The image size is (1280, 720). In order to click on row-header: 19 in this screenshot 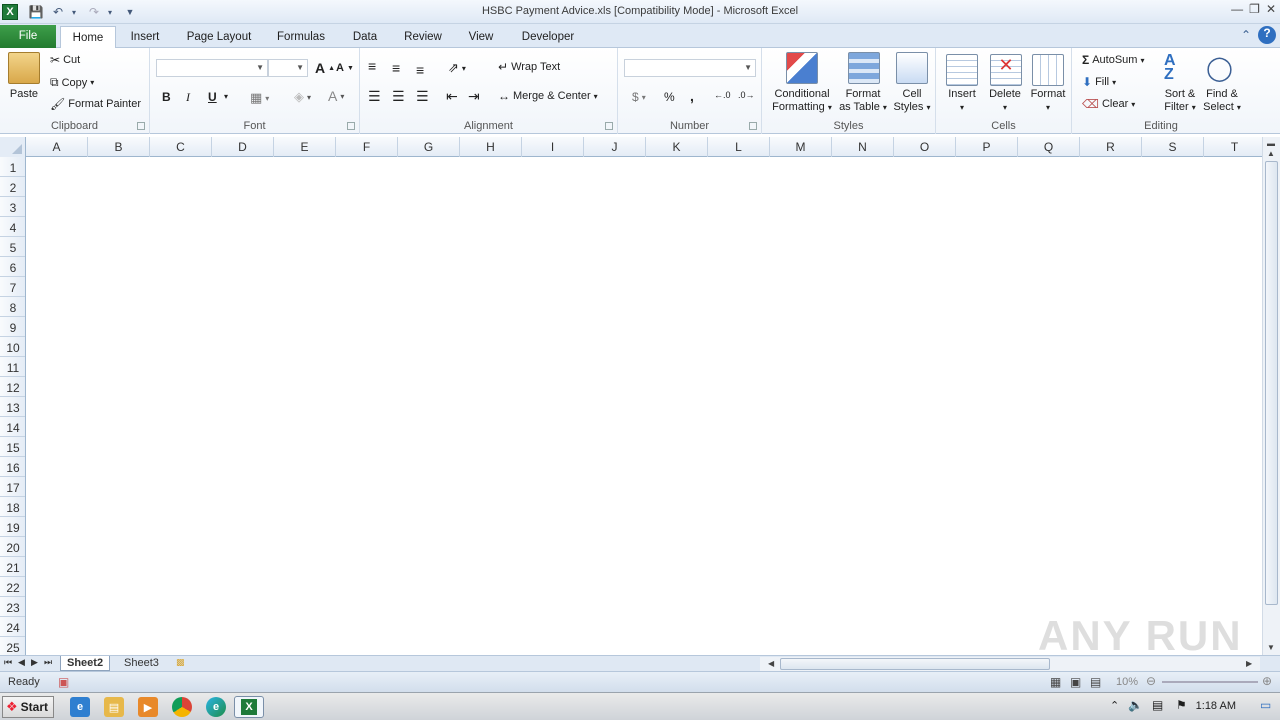, I will do `click(12, 527)`.